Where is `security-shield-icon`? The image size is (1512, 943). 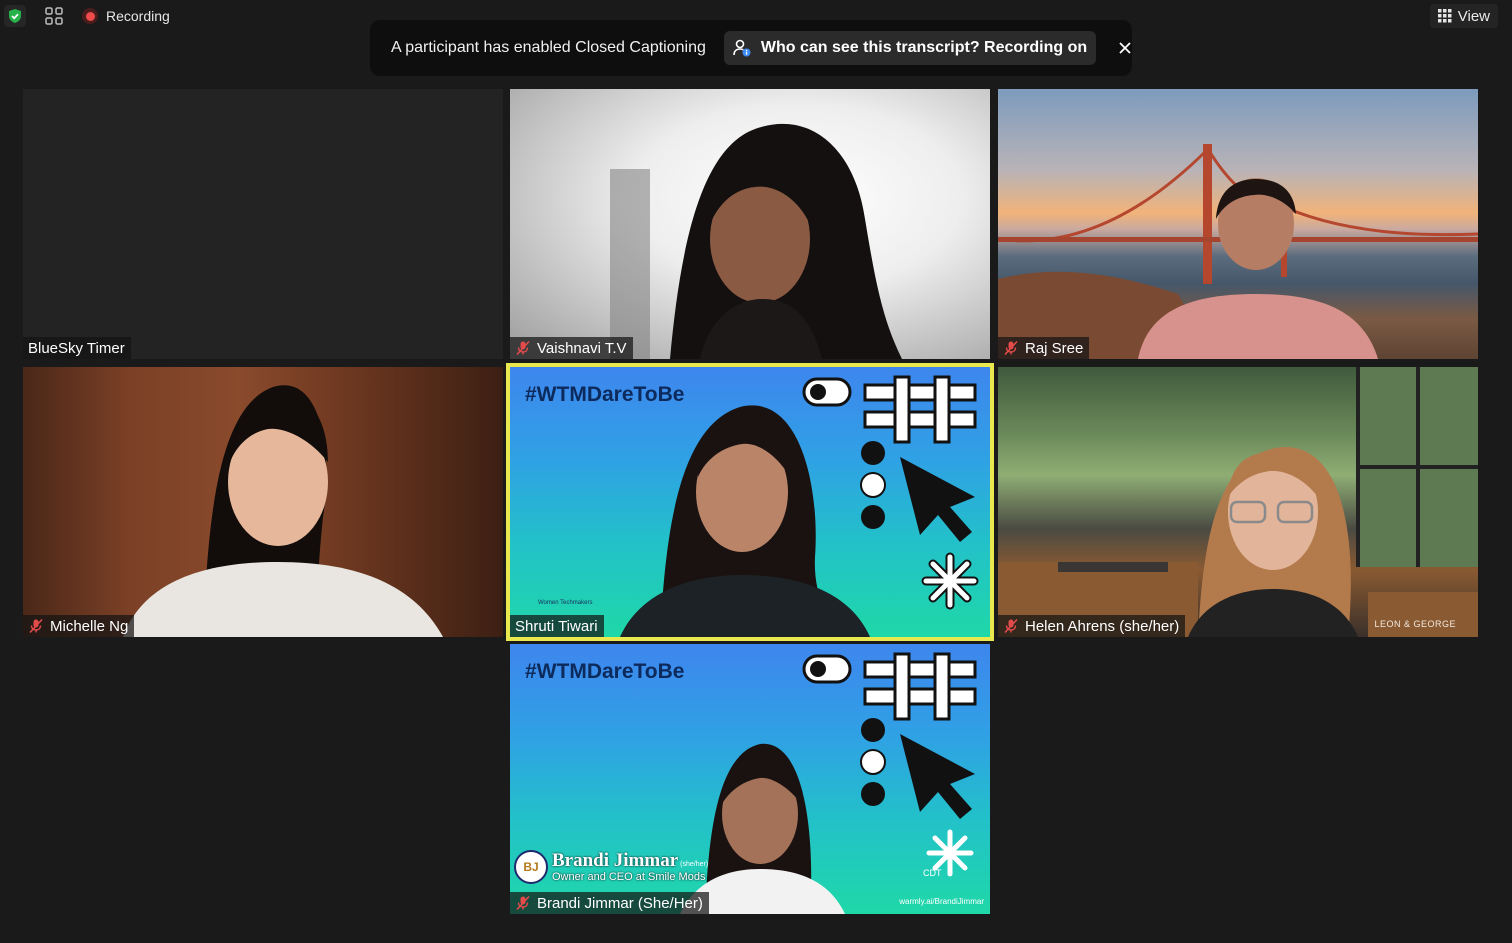 security-shield-icon is located at coordinates (15, 16).